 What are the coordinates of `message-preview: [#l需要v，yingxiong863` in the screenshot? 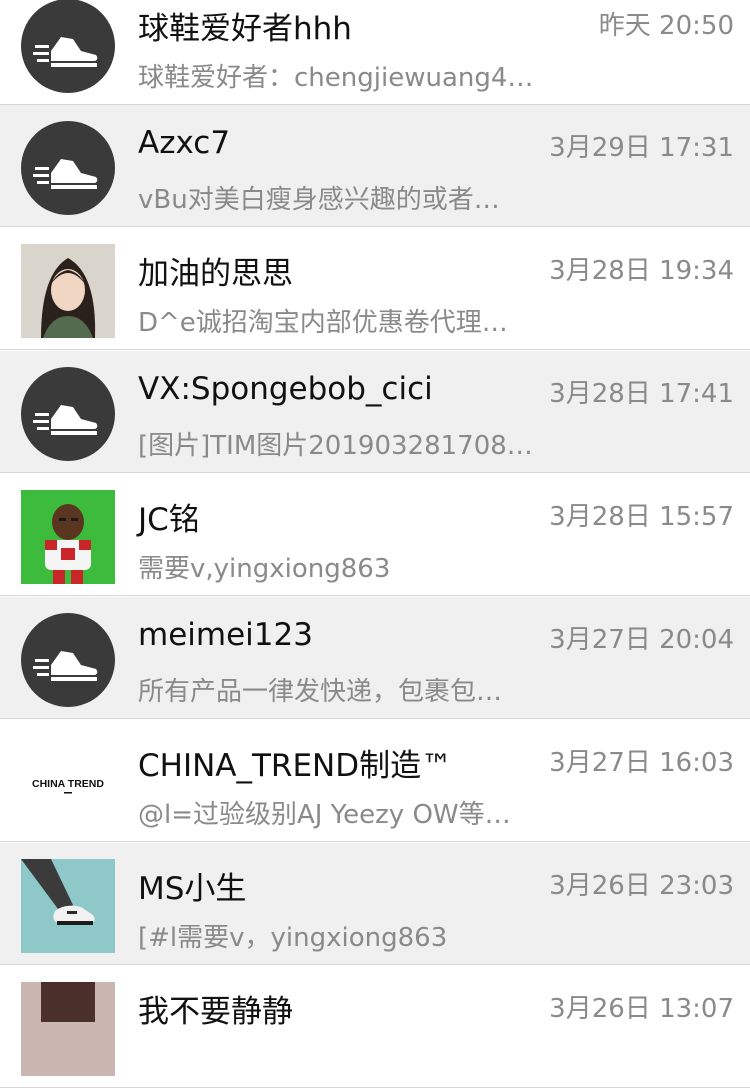 It's located at (293, 938).